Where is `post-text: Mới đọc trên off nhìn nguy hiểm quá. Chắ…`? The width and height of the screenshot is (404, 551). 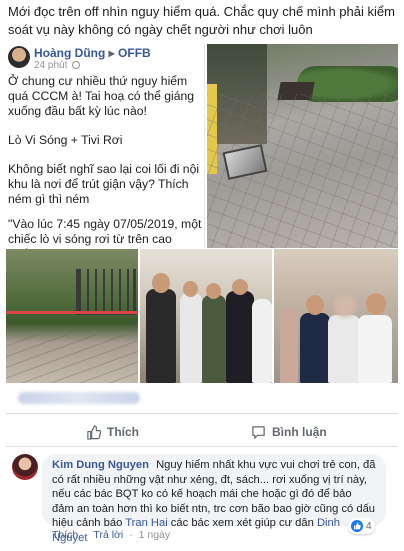
post-text: Mới đọc trên off nhìn nguy hiểm quá. Chắ… is located at coordinates (201, 20).